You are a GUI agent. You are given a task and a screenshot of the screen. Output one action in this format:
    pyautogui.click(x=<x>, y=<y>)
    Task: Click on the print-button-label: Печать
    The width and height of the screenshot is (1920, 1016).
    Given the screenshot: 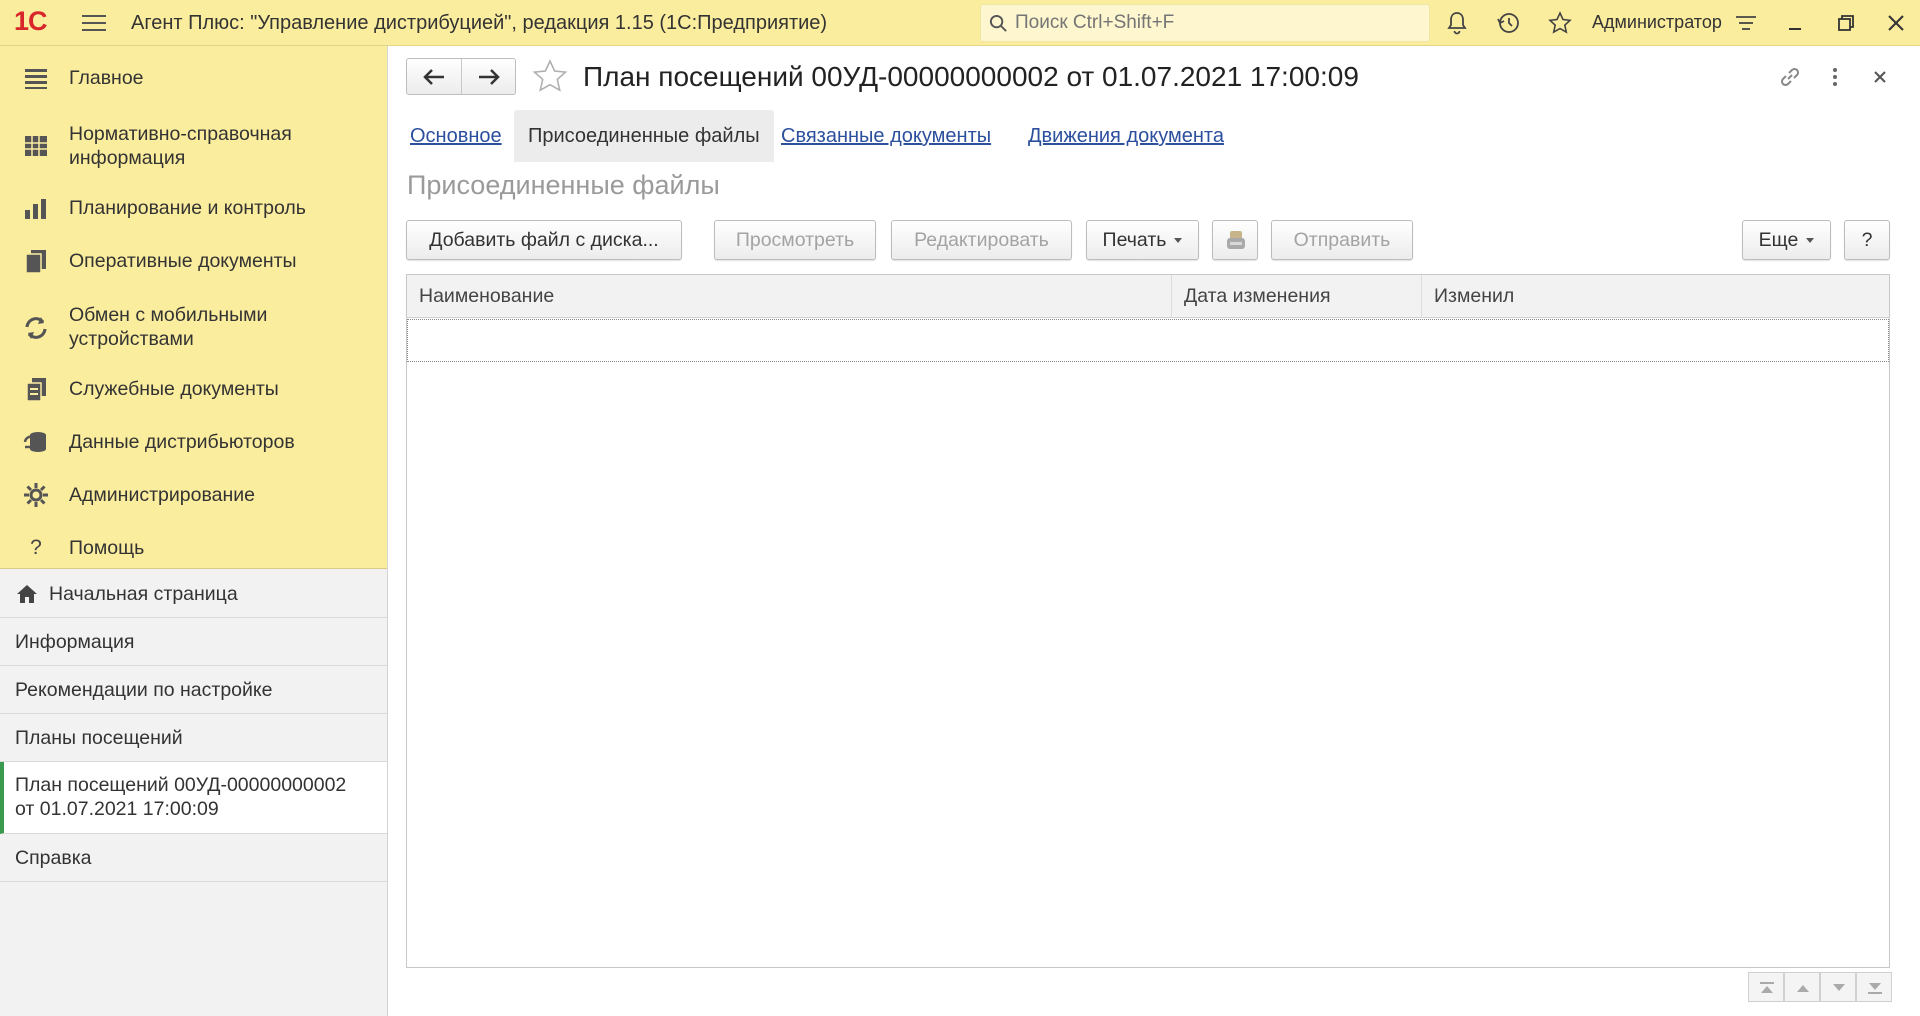 What is the action you would take?
    pyautogui.click(x=1134, y=240)
    